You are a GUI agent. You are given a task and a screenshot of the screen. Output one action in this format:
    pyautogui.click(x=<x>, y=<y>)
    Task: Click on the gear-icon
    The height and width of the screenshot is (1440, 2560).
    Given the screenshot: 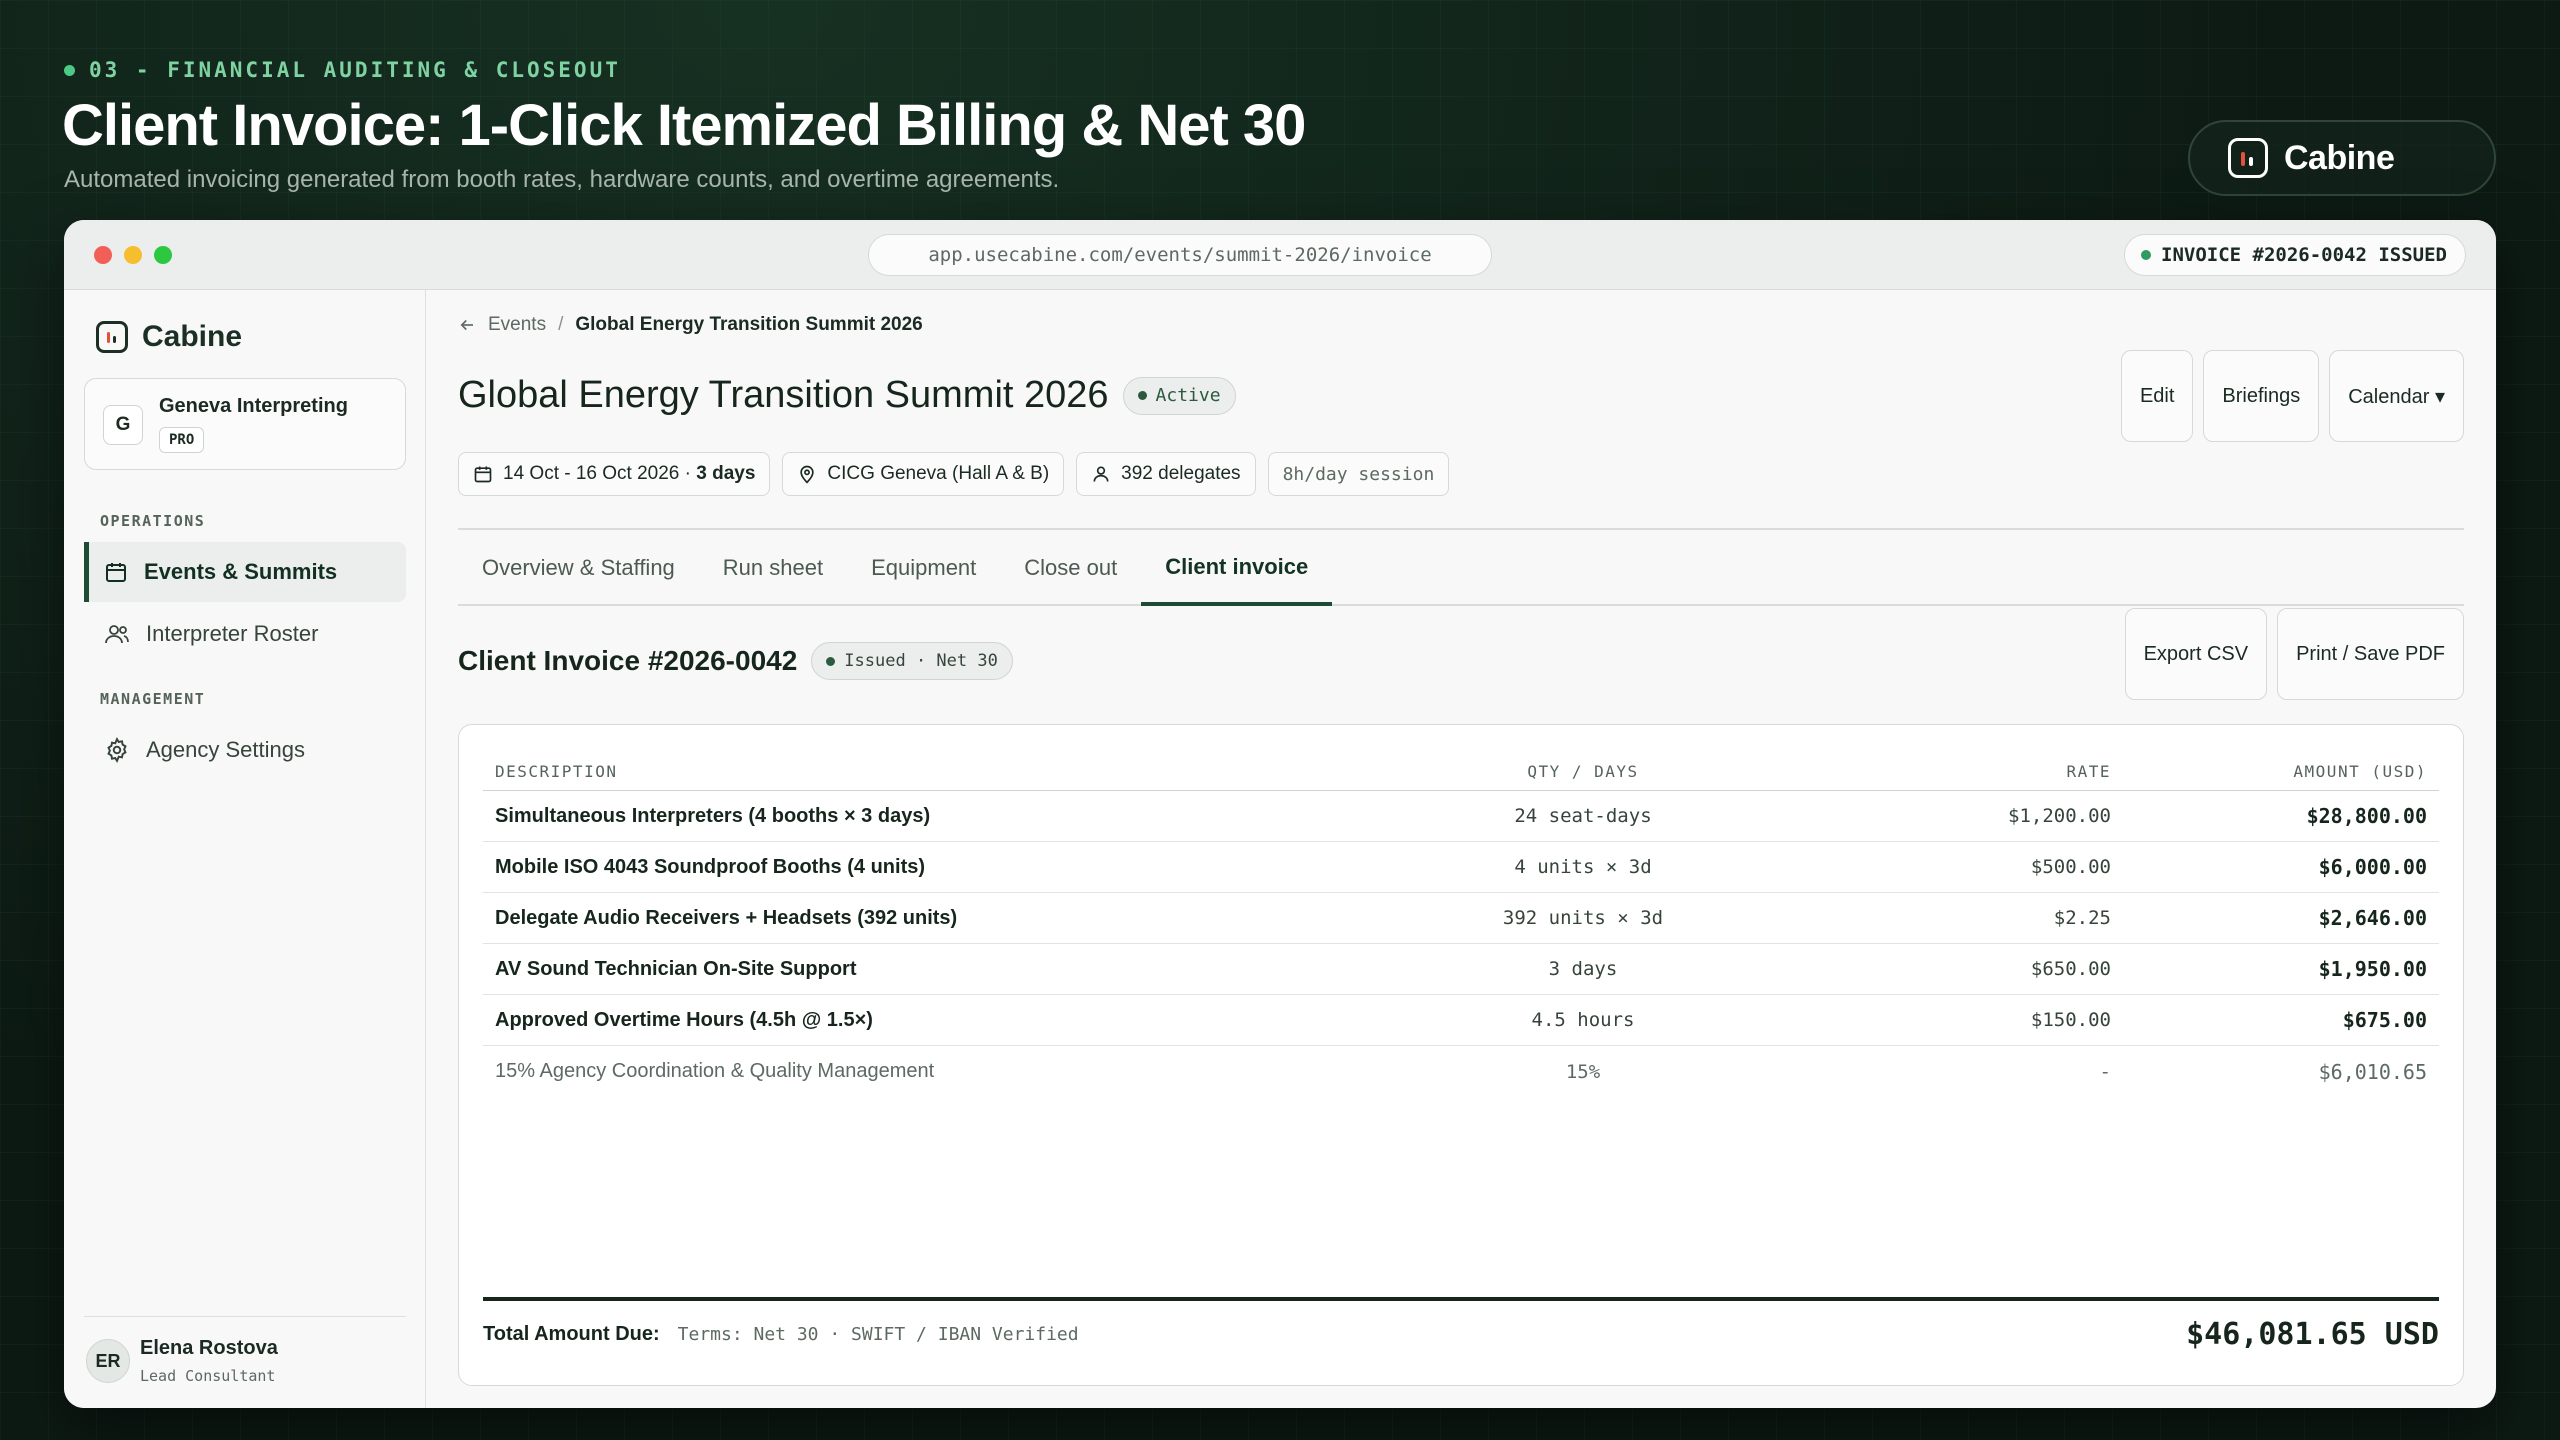 What is the action you would take?
    pyautogui.click(x=117, y=750)
    